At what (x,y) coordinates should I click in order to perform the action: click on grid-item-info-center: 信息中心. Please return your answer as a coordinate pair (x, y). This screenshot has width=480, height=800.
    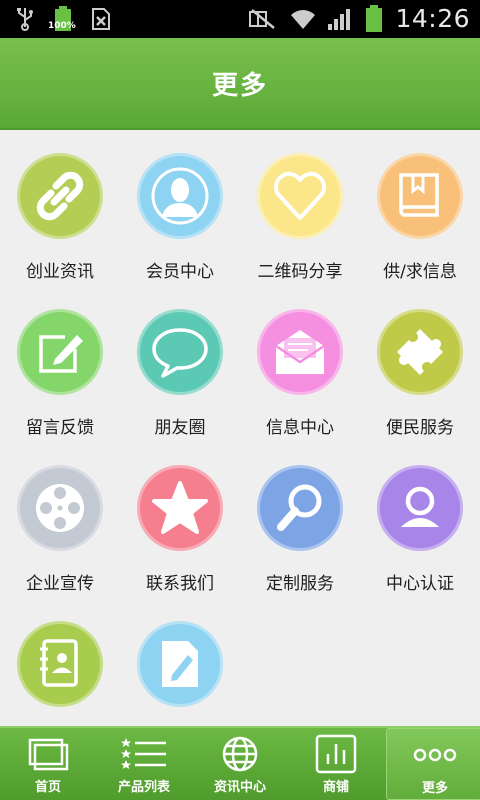
    Looking at the image, I should click on (300, 364).